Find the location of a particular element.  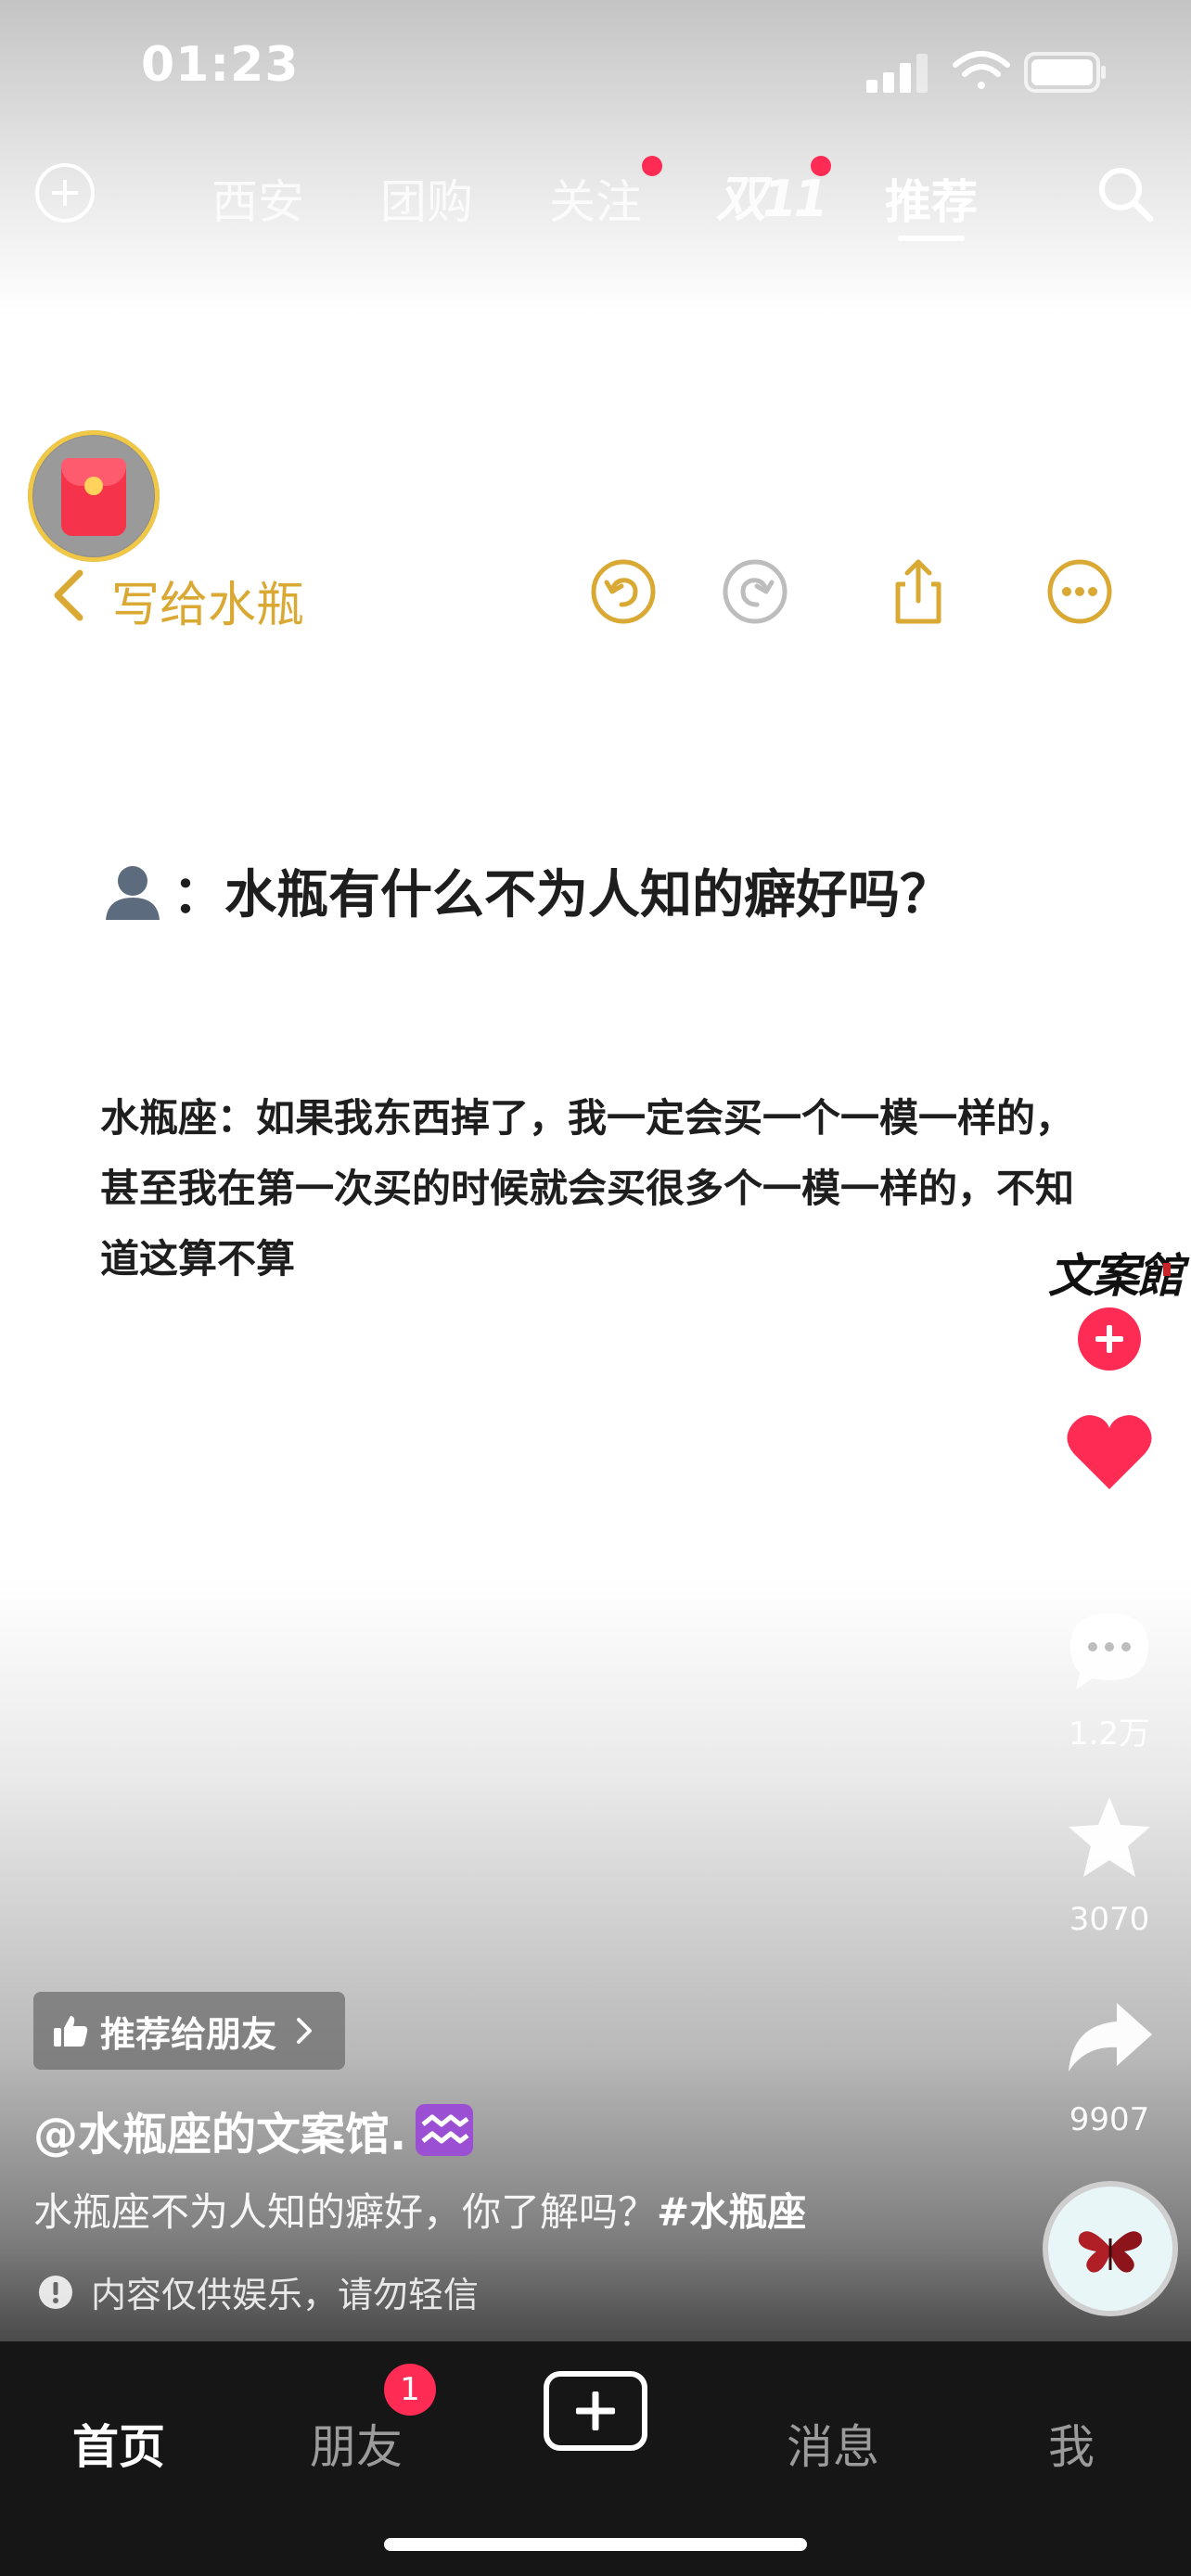

tab-following: 关注 is located at coordinates (595, 198).